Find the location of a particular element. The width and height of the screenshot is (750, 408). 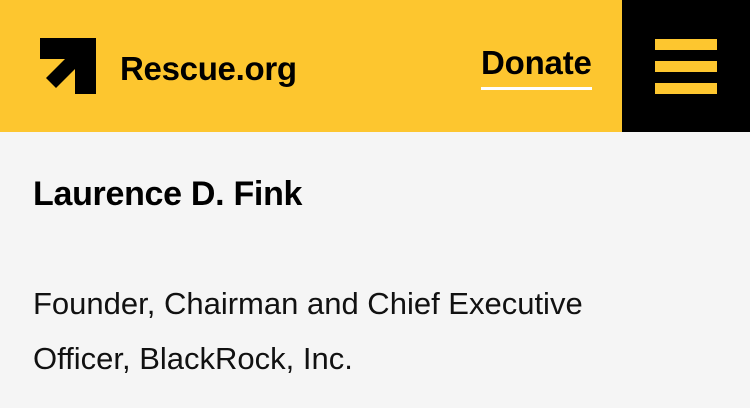

irc-arrow-logo-icon is located at coordinates (68, 66).